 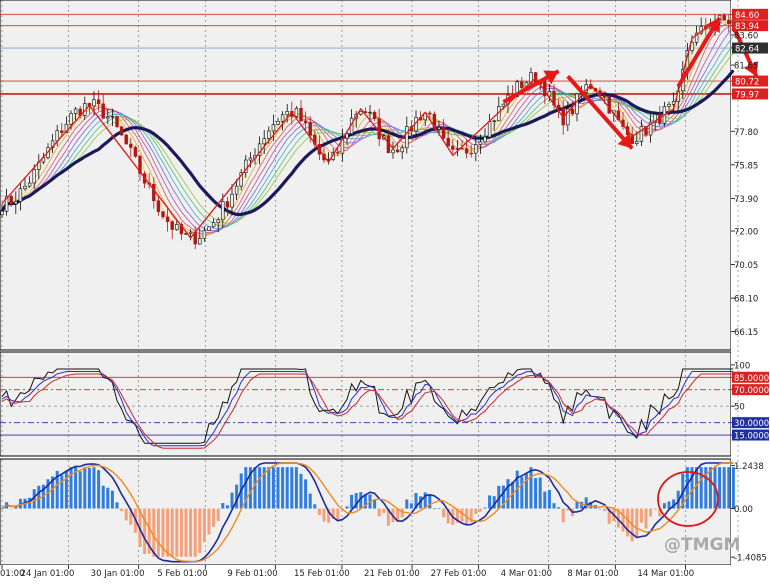 What do you see at coordinates (746, 300) in the screenshot?
I see `axis-tick-label: 68.10` at bounding box center [746, 300].